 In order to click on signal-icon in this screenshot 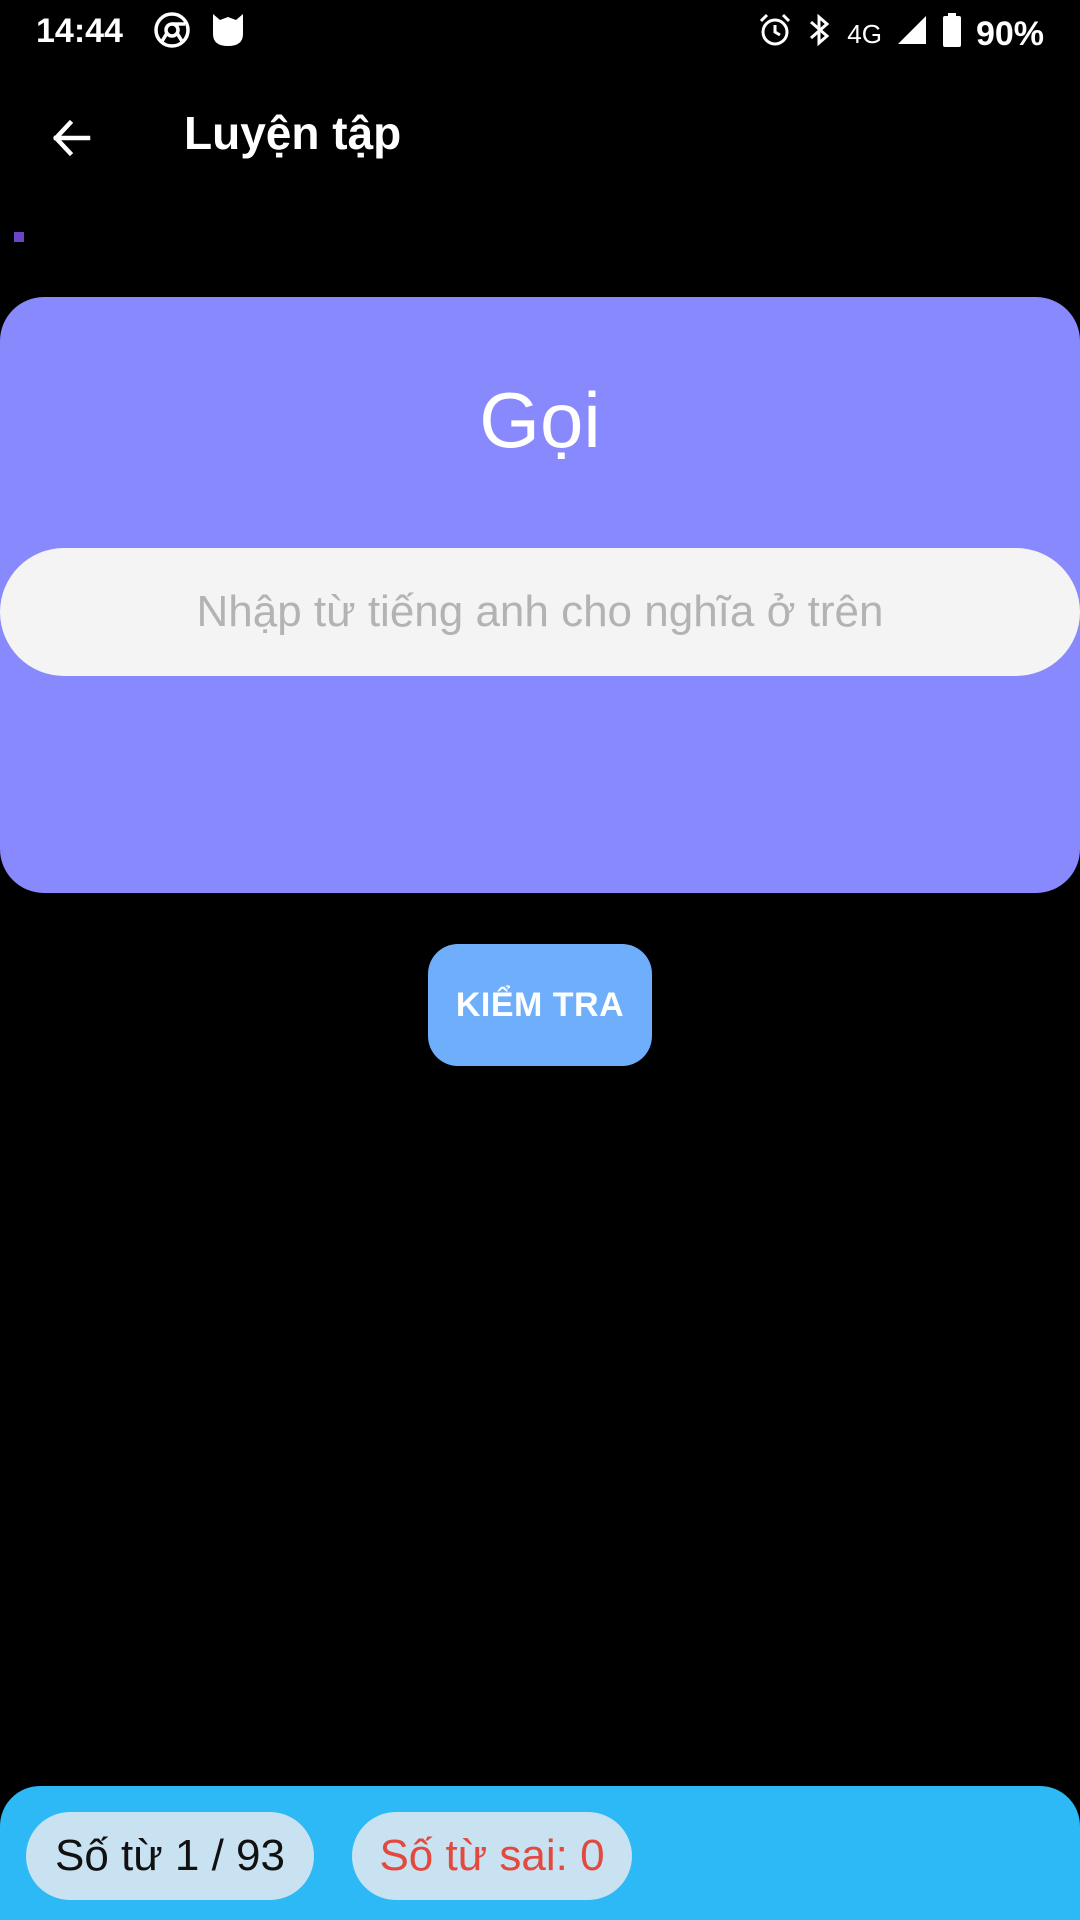, I will do `click(912, 34)`.